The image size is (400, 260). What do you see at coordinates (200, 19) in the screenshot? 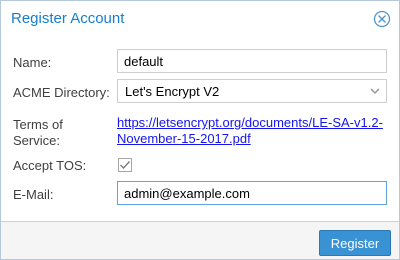
I see `dialog-titlebar: Register Account` at bounding box center [200, 19].